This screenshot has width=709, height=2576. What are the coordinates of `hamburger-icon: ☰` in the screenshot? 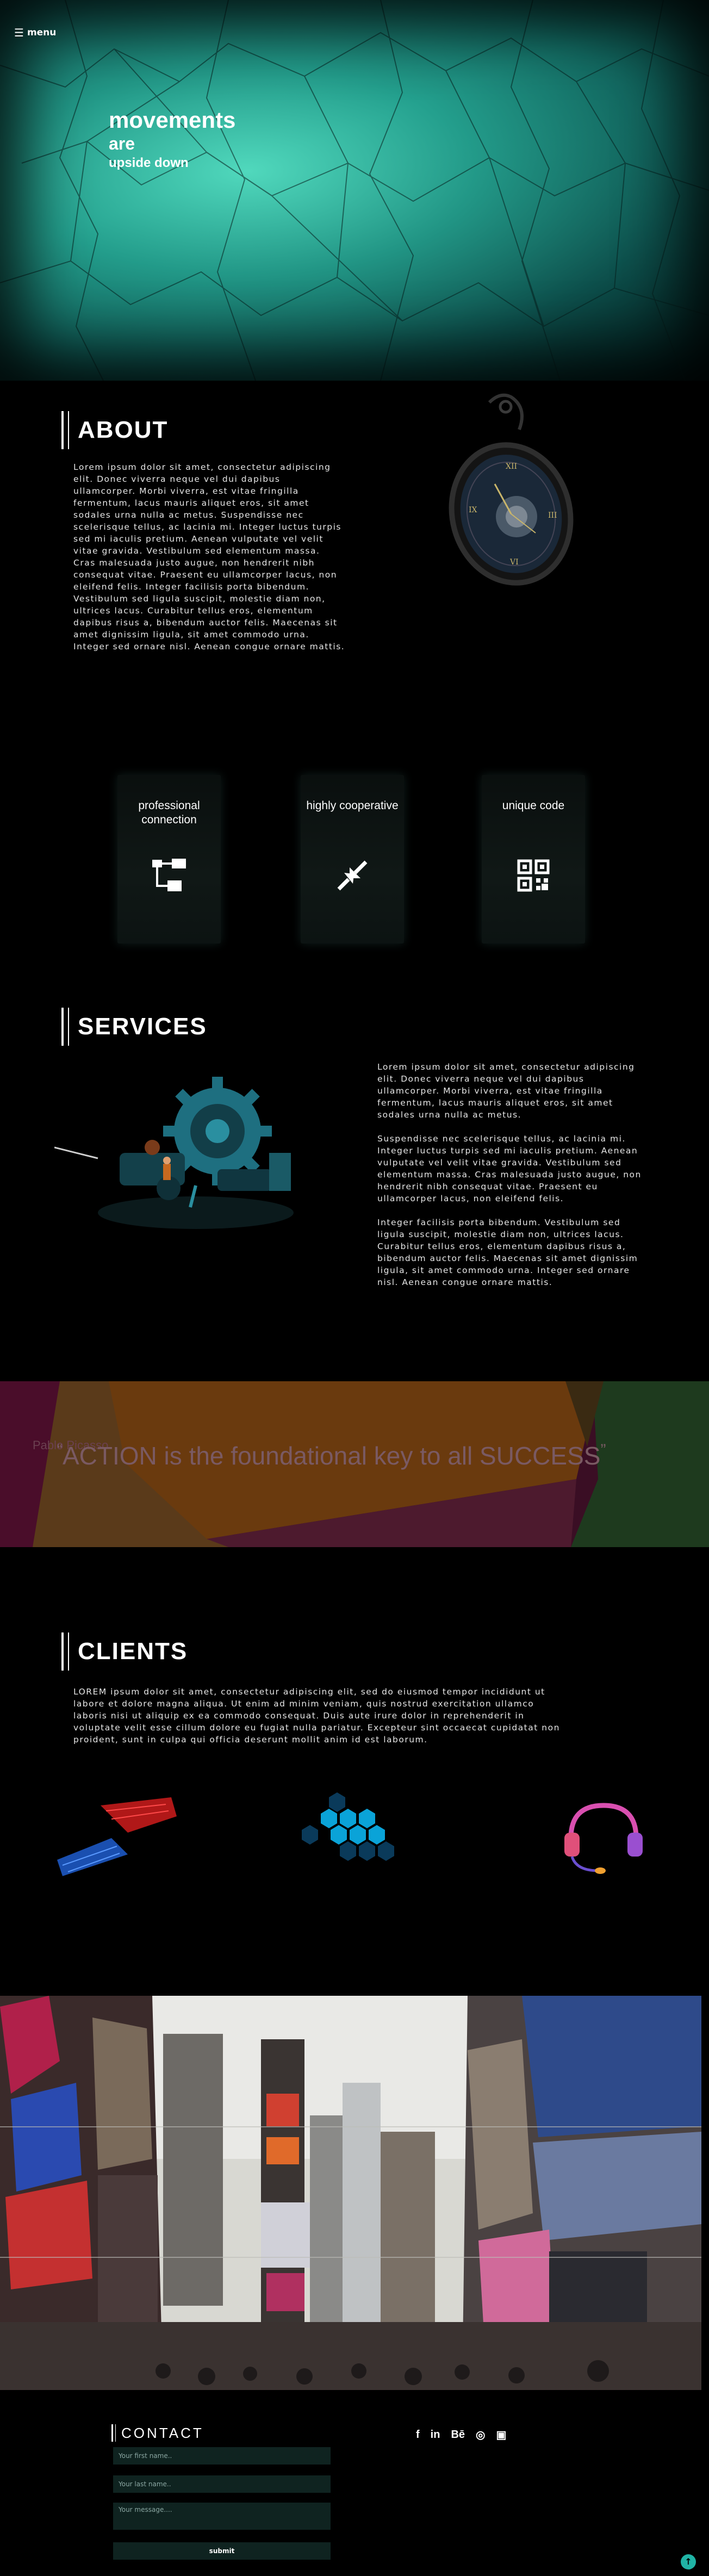 It's located at (19, 32).